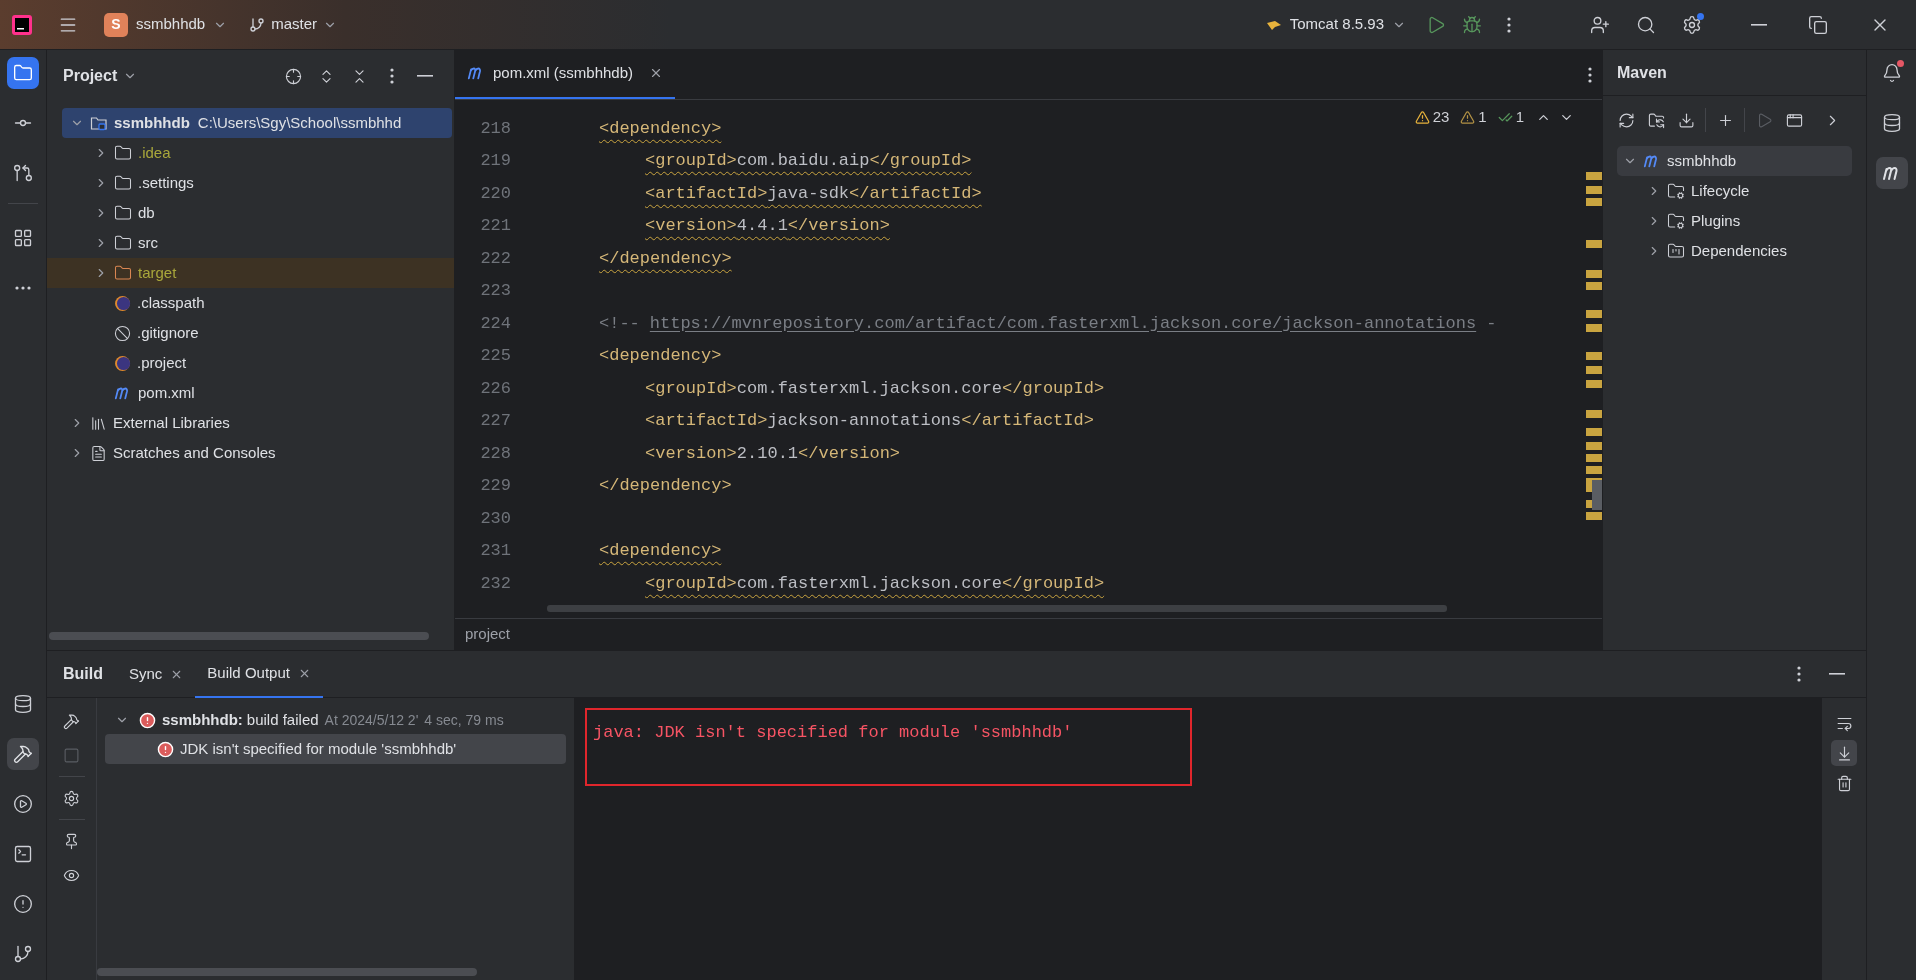 The height and width of the screenshot is (980, 1916). What do you see at coordinates (495, 421) in the screenshot?
I see `line-number: 227` at bounding box center [495, 421].